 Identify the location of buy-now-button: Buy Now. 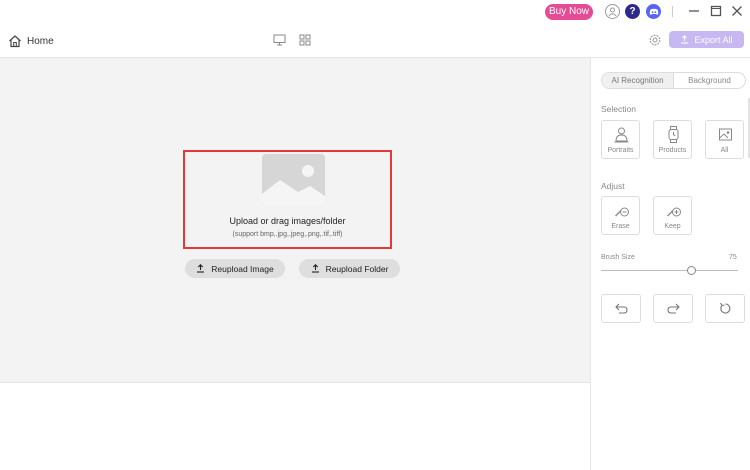
(569, 12).